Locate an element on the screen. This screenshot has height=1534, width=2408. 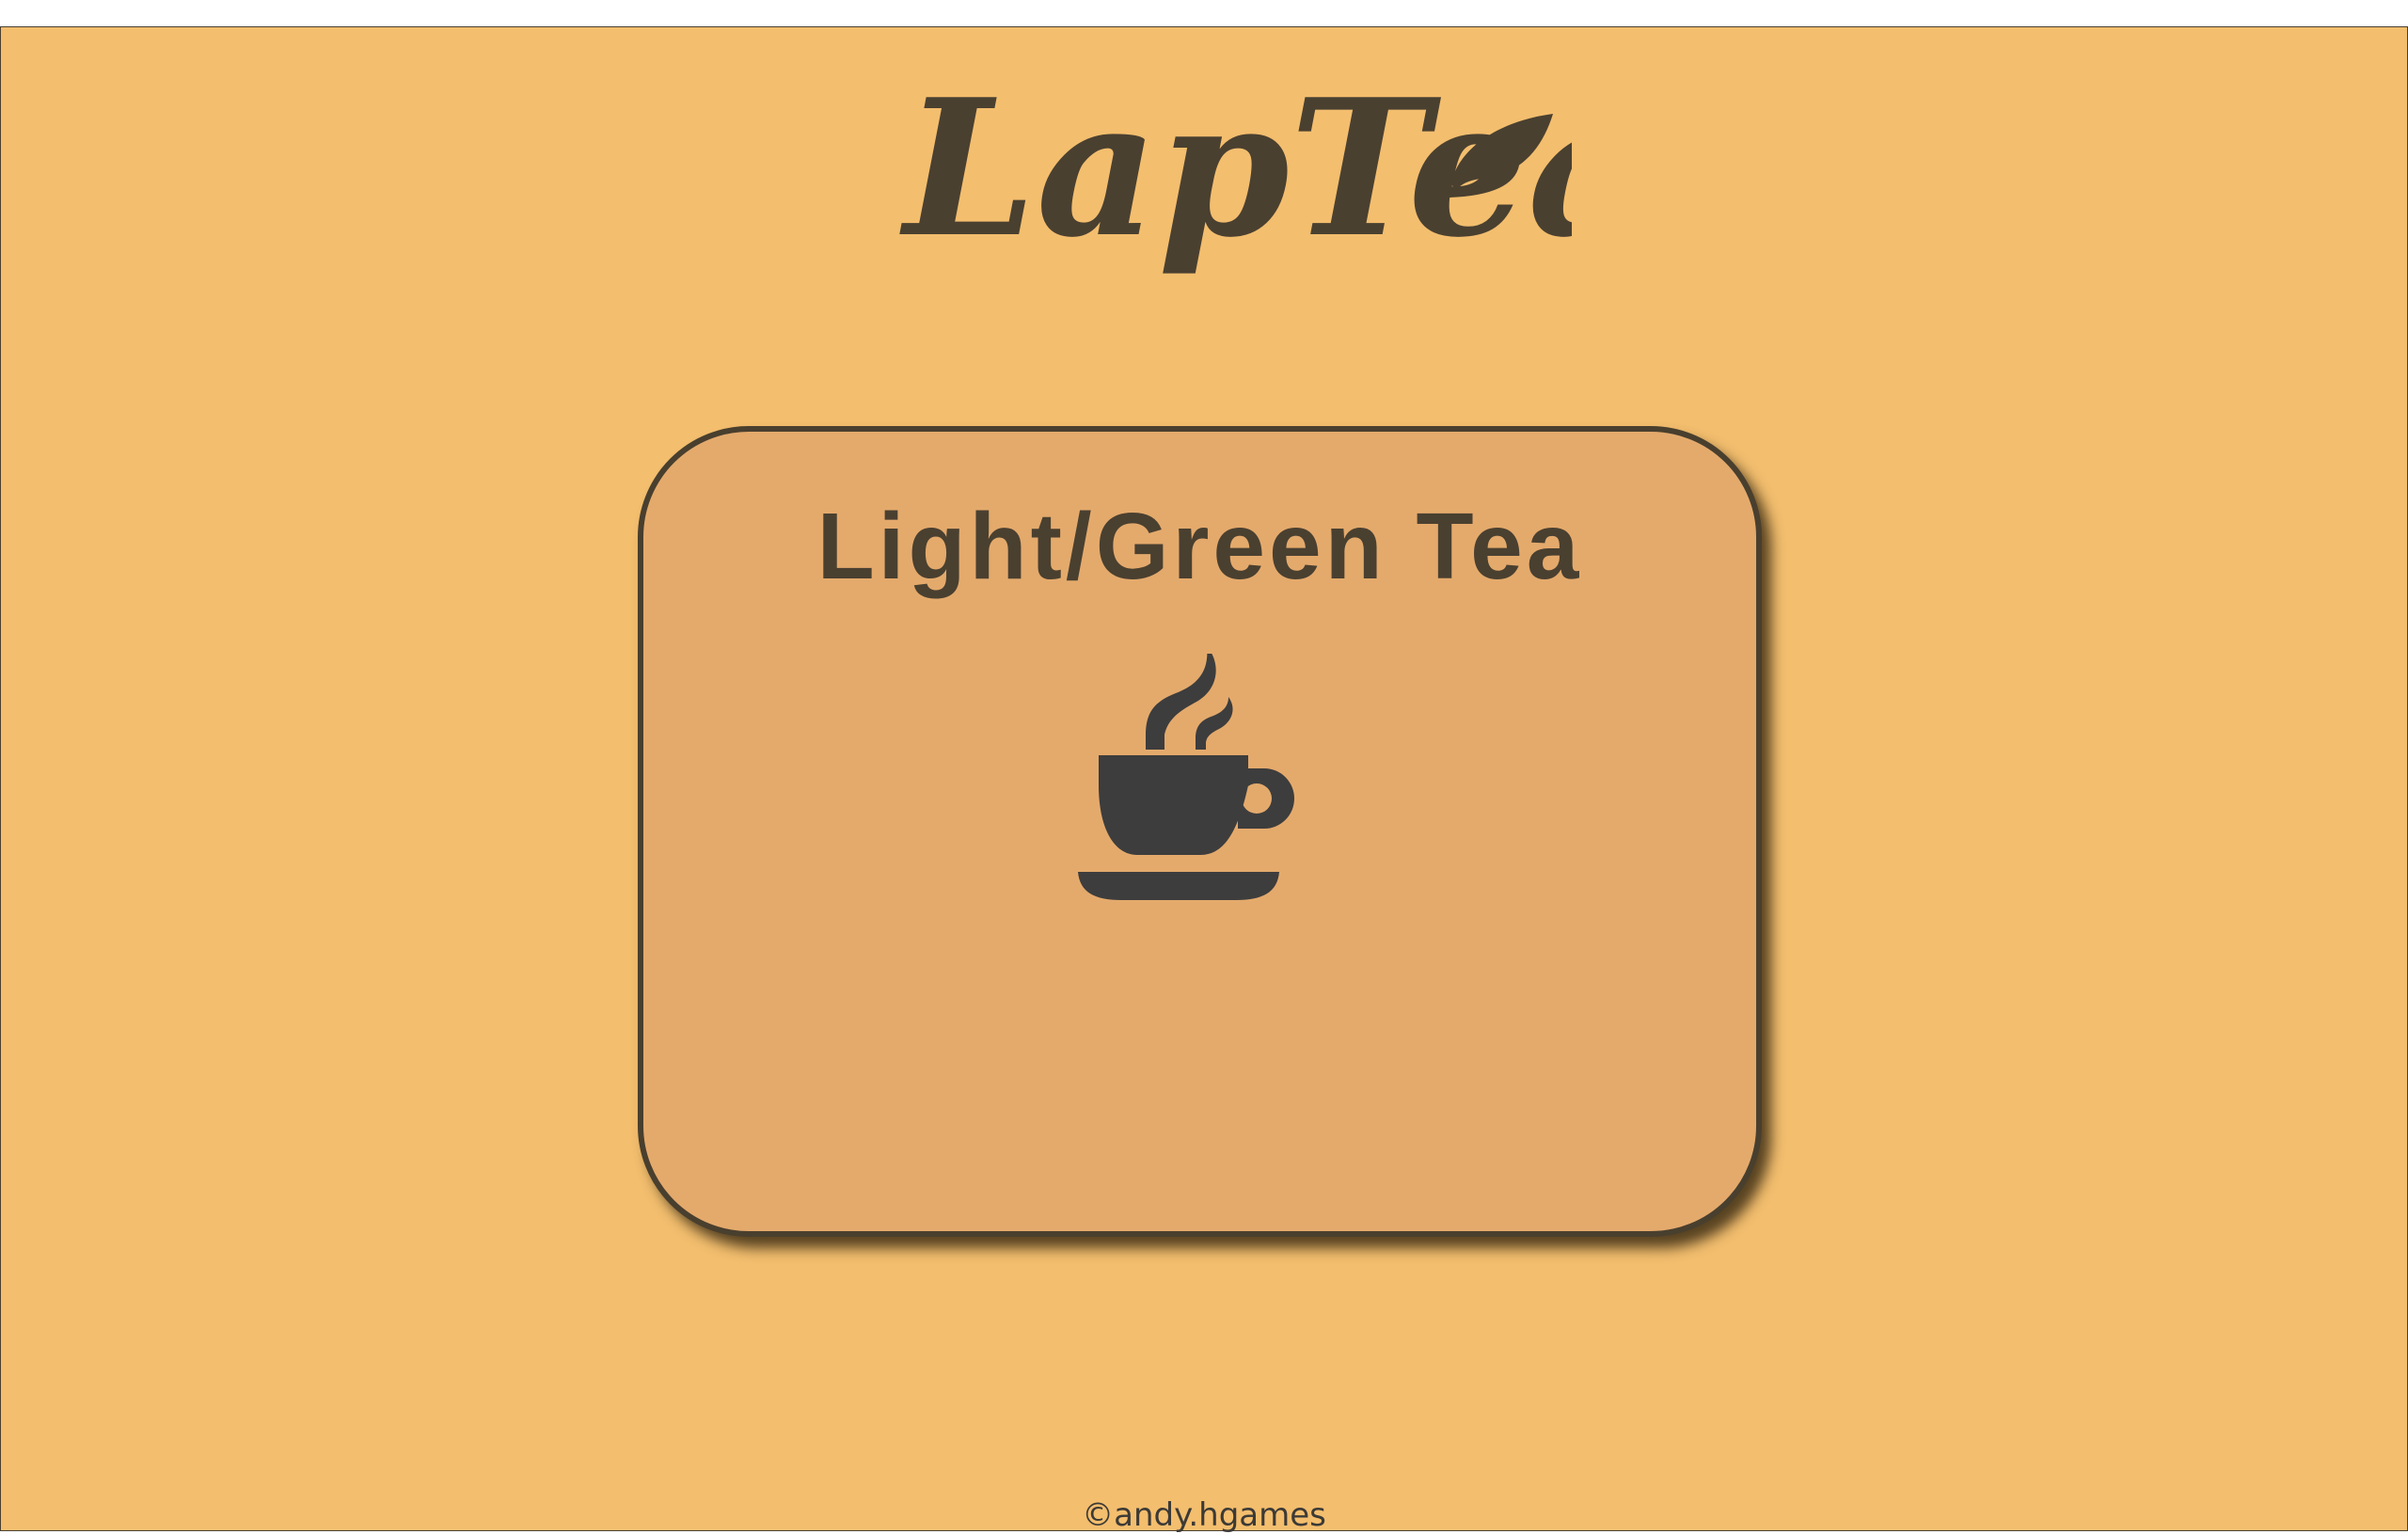
laptea-logo: LapTea is located at coordinates (1236, 168).